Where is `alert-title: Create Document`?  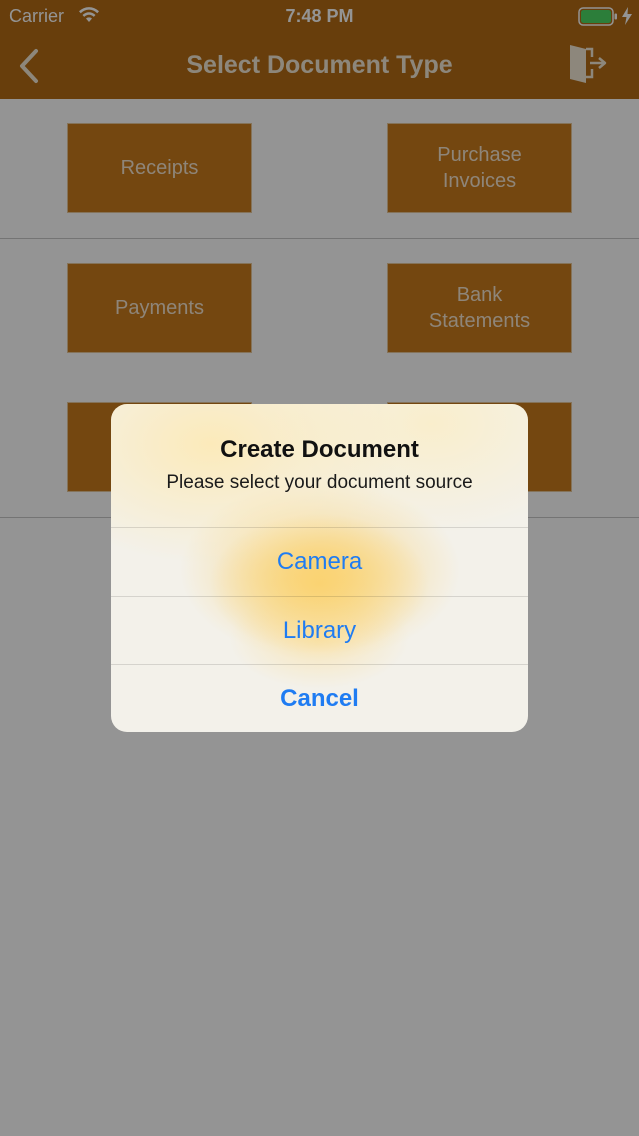 alert-title: Create Document is located at coordinates (319, 449).